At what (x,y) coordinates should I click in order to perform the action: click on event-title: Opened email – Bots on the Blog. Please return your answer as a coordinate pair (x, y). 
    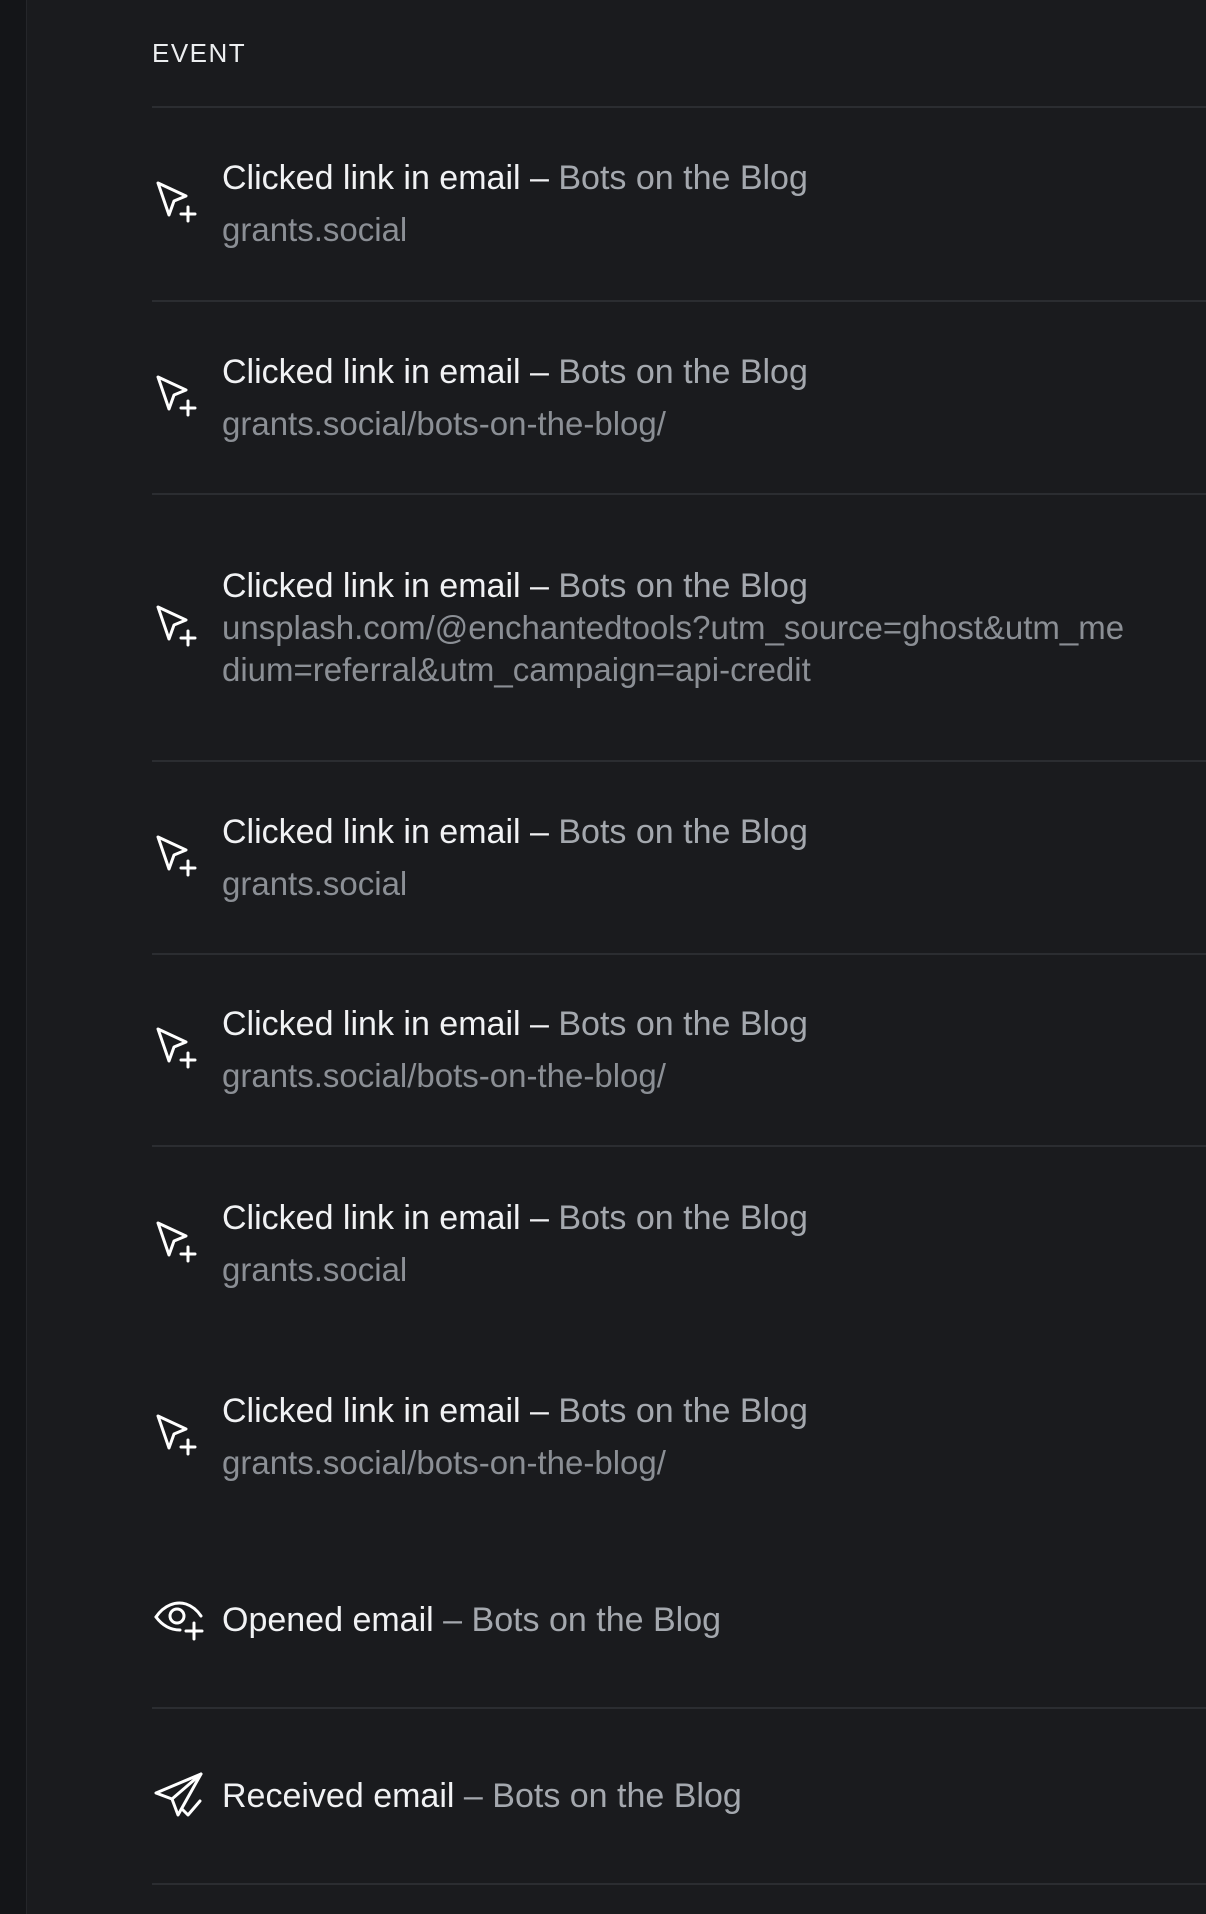
    Looking at the image, I should click on (674, 1620).